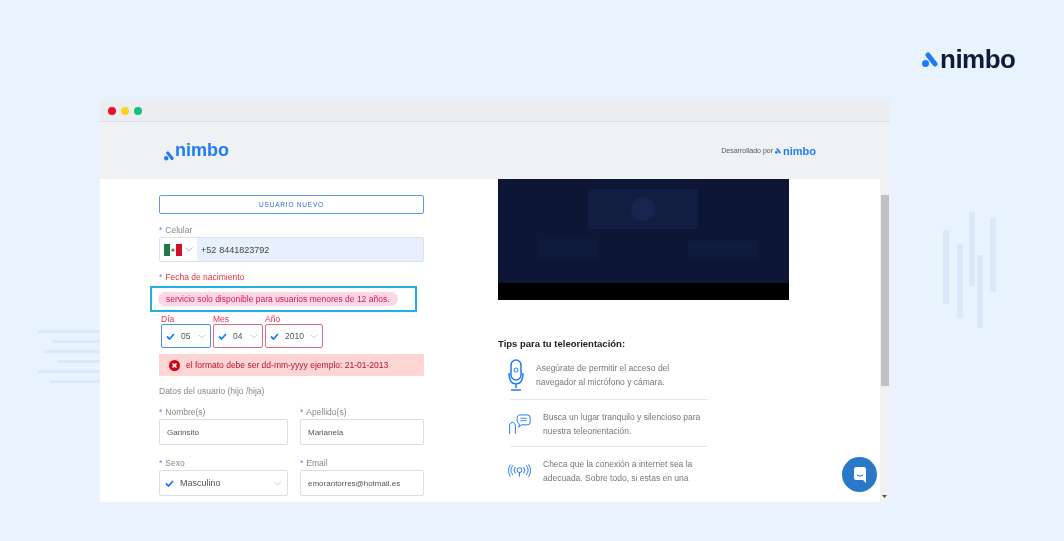  I want to click on tip-text: Busca un lugar tranquilo y silencioso para nuestra teleorientación., so click(622, 424).